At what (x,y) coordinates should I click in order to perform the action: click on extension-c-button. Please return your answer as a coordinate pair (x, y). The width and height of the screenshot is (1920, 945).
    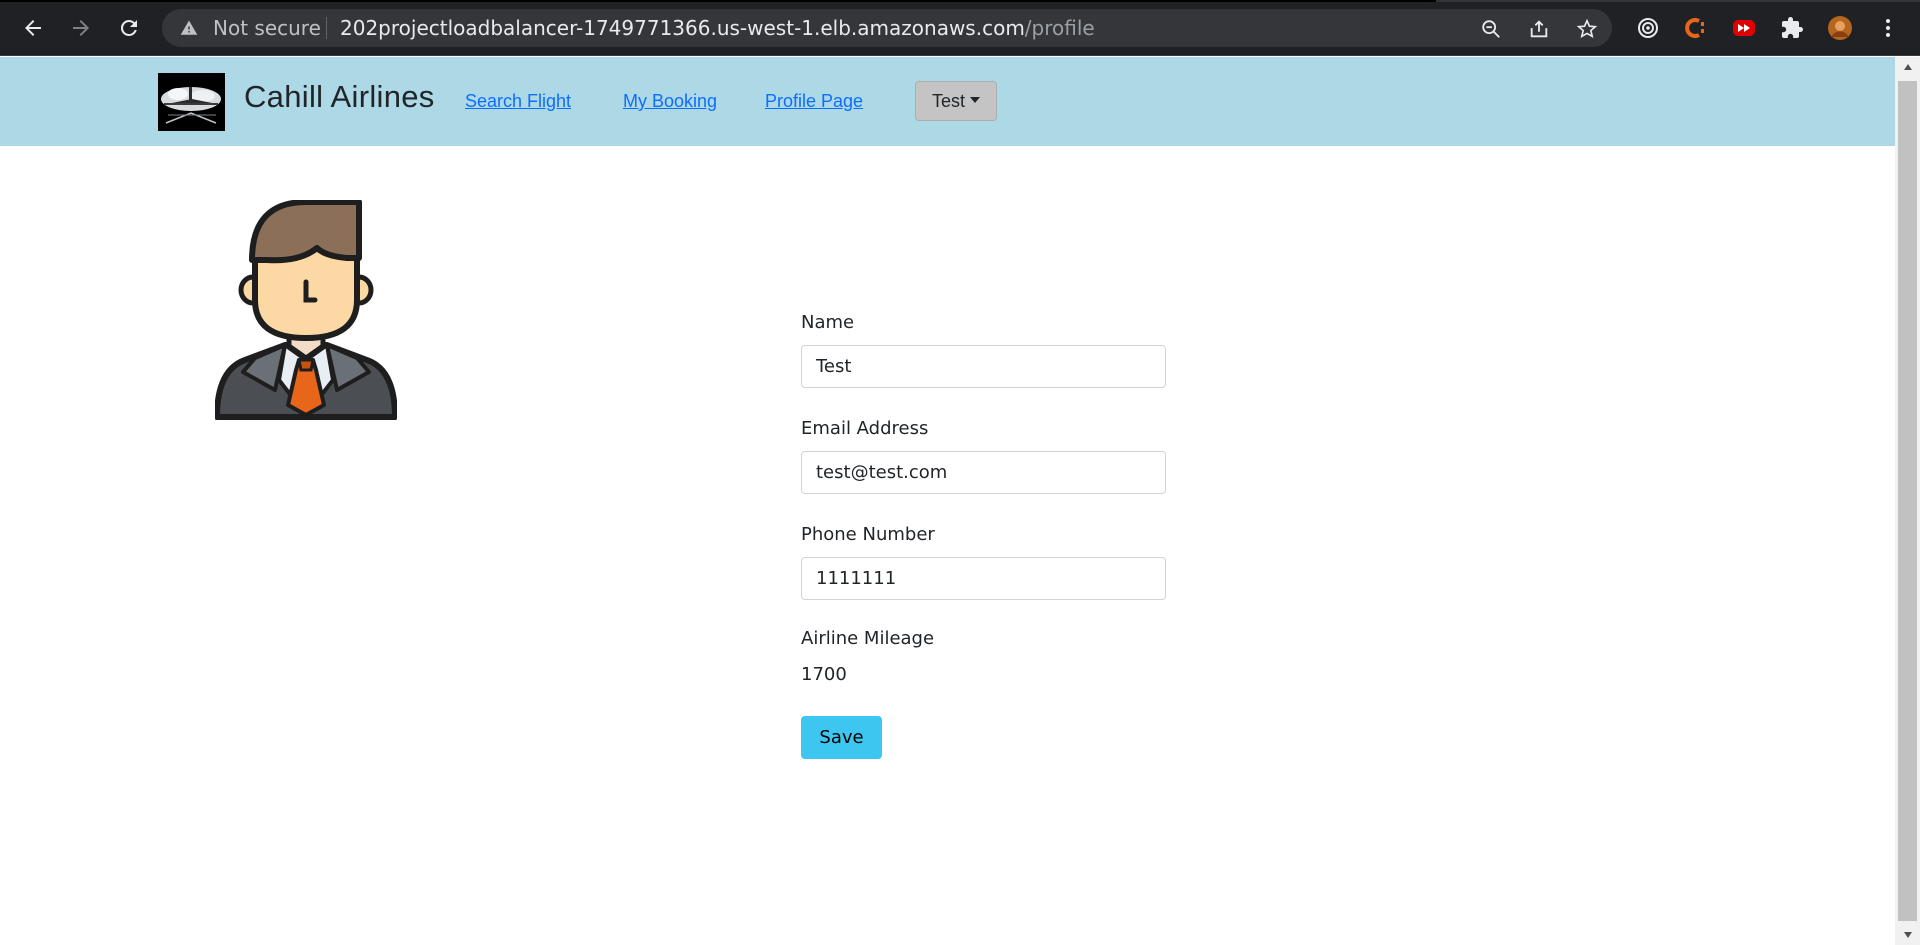
    Looking at the image, I should click on (1696, 28).